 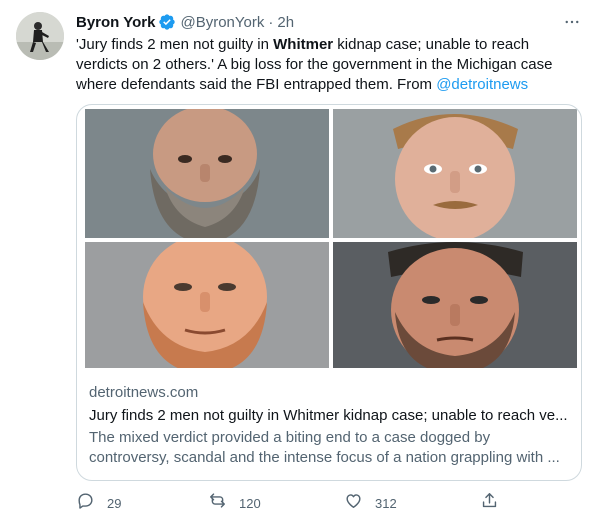 I want to click on share-icon, so click(x=489, y=503).